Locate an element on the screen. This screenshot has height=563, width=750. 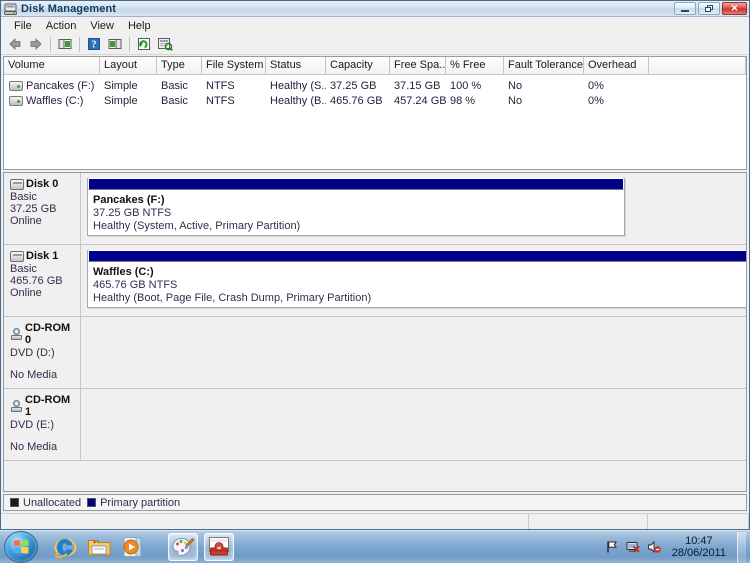
minimize-button is located at coordinates (685, 8).